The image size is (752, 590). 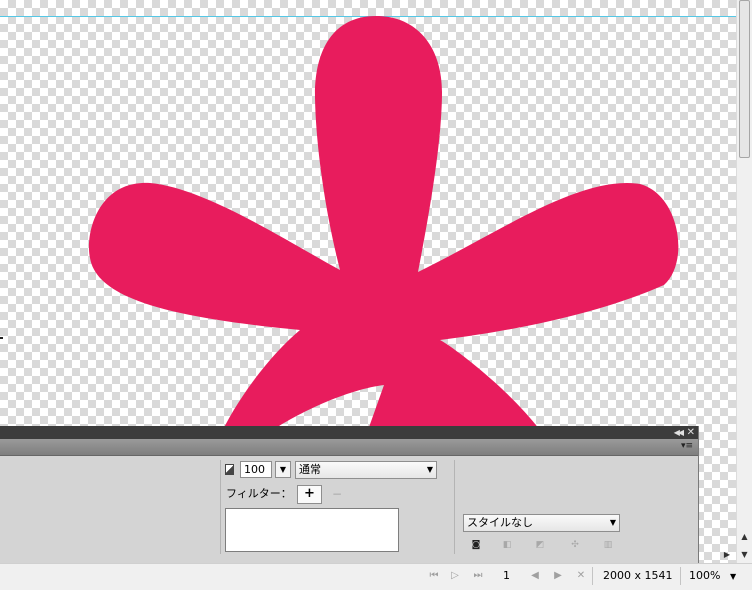 What do you see at coordinates (638, 575) in the screenshot?
I see `document-size: 2000 x 1541` at bounding box center [638, 575].